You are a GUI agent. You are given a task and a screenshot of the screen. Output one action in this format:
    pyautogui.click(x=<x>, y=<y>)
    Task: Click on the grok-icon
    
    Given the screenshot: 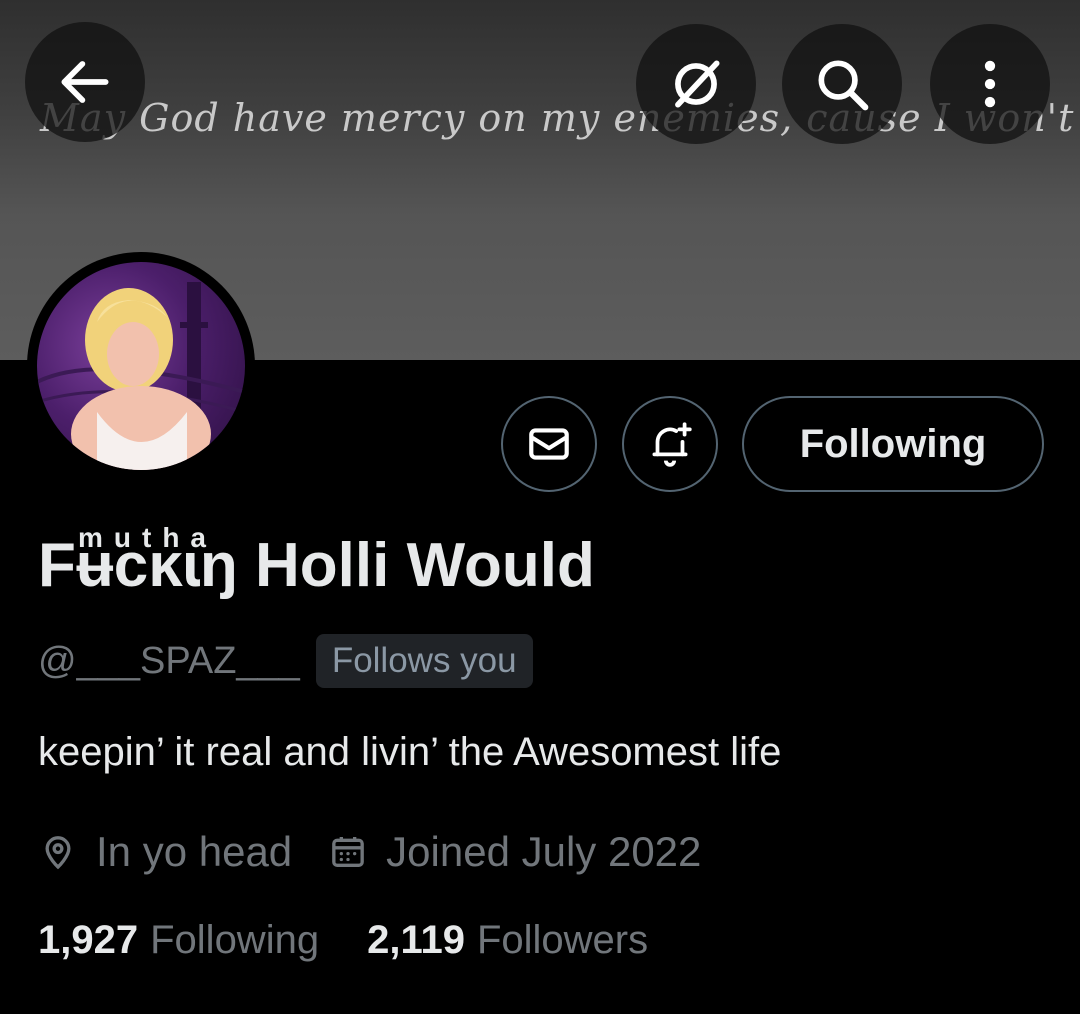 What is the action you would take?
    pyautogui.click(x=697, y=84)
    